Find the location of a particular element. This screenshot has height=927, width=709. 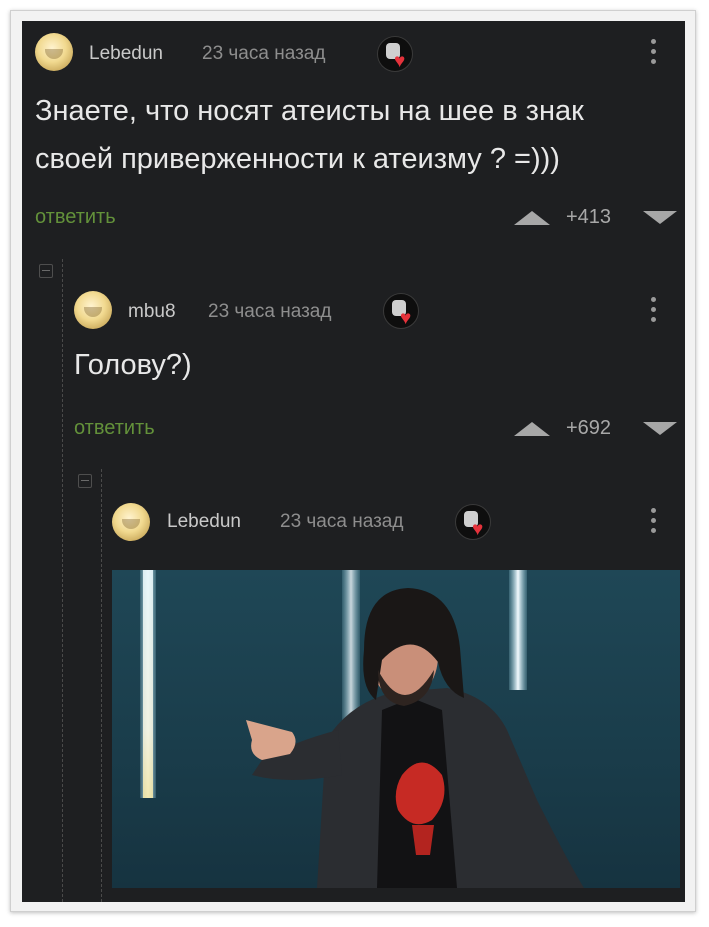

comment-text-line: своей приверженности к атеизму ? =))) is located at coordinates (297, 159).